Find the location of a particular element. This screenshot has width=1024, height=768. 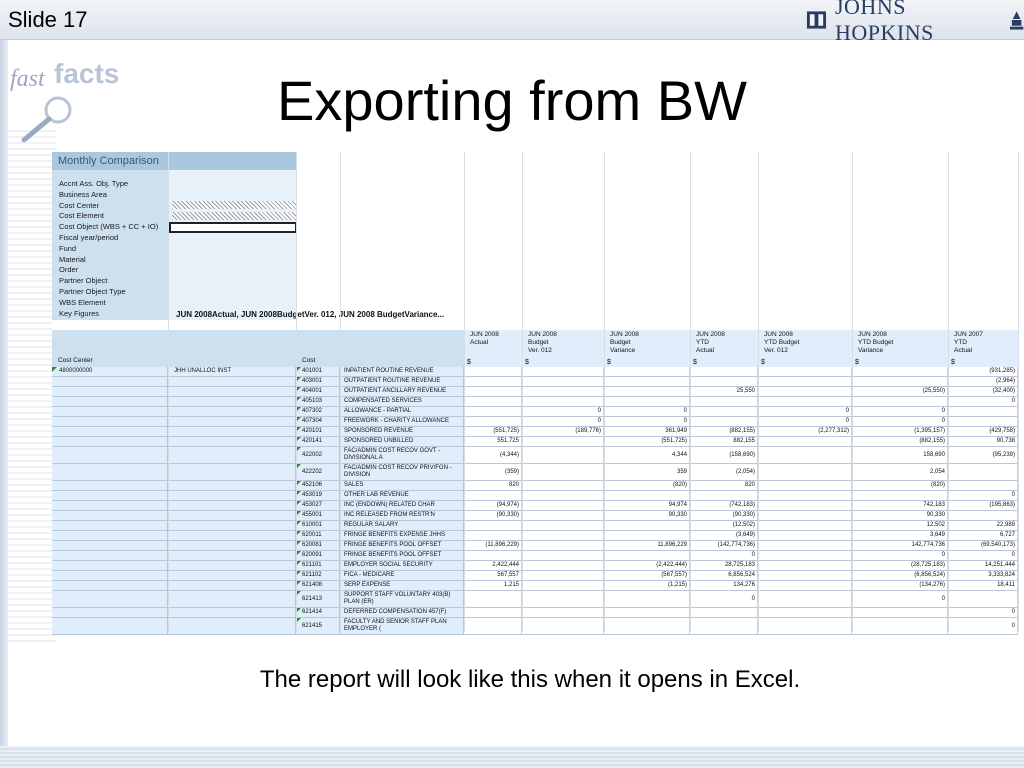

cost-center-column-label: Cost Center is located at coordinates (75, 360).